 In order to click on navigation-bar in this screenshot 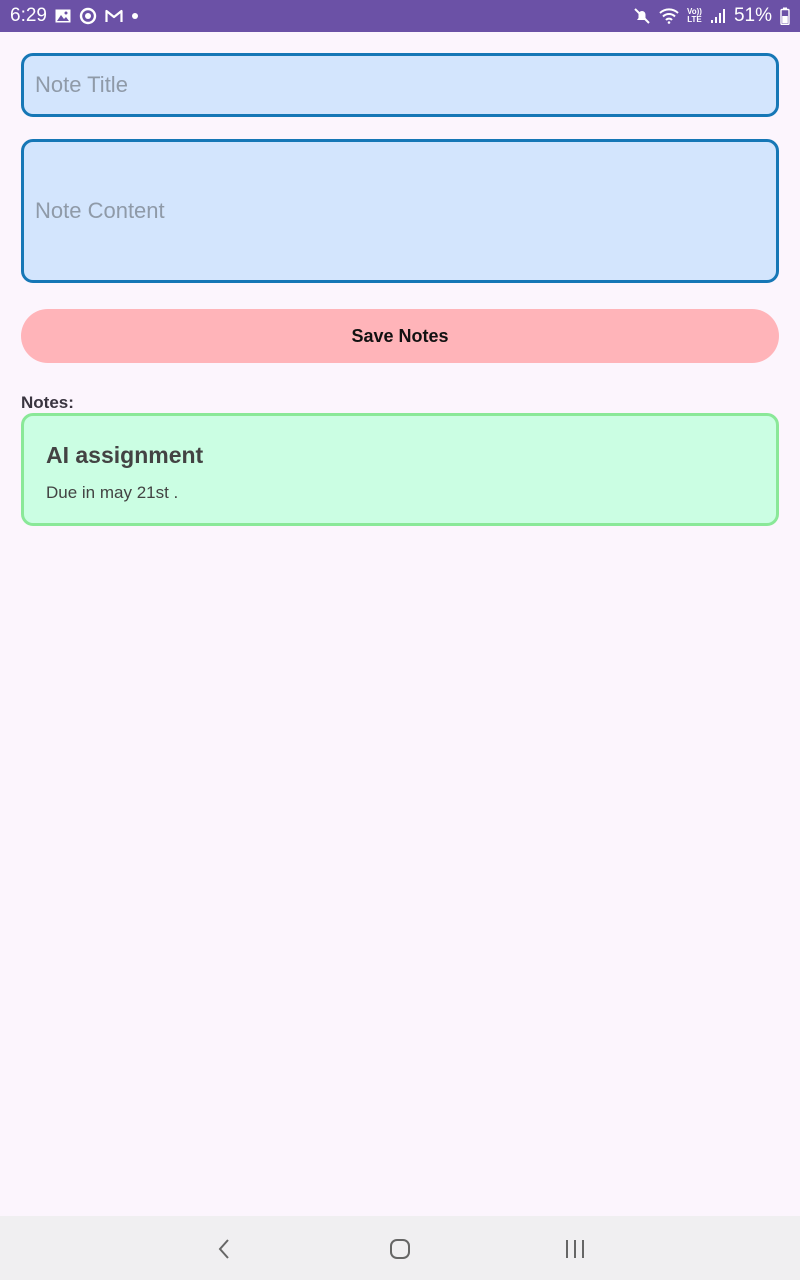, I will do `click(400, 1248)`.